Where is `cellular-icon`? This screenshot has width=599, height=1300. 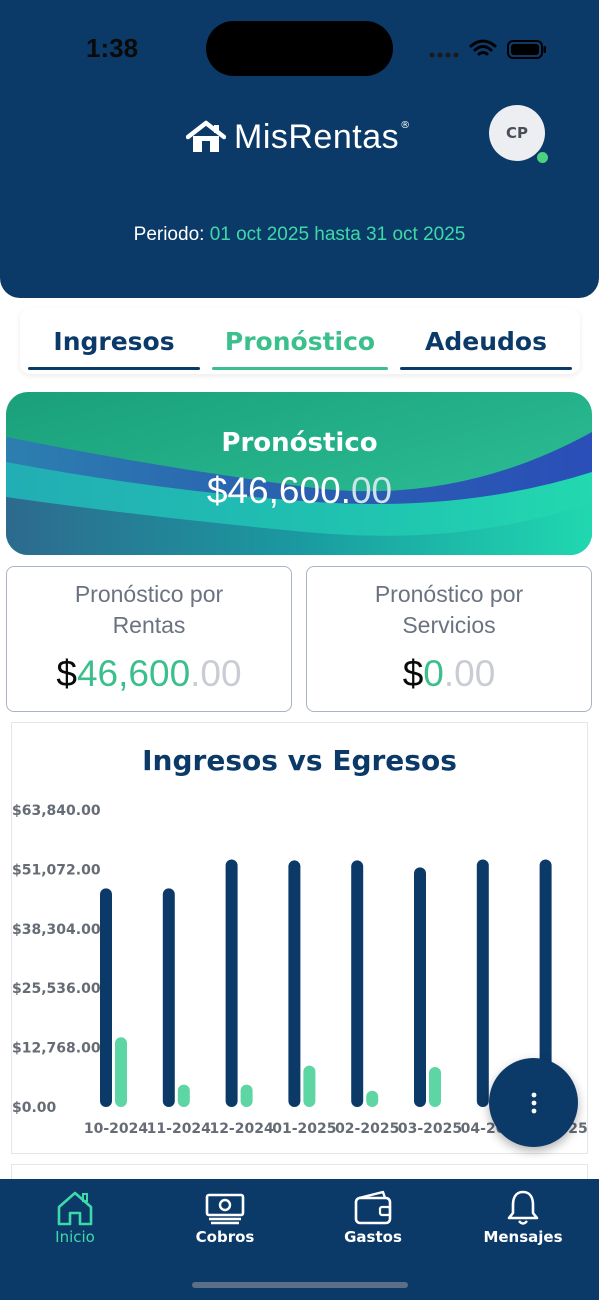
cellular-icon is located at coordinates (444, 55).